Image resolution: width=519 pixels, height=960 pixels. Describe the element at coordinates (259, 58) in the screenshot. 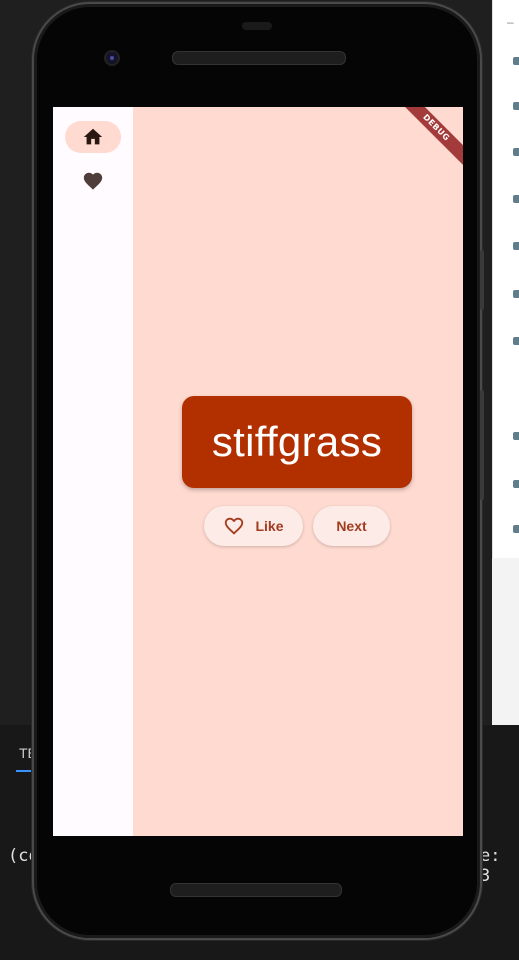

I see `phone-earpiece` at that location.